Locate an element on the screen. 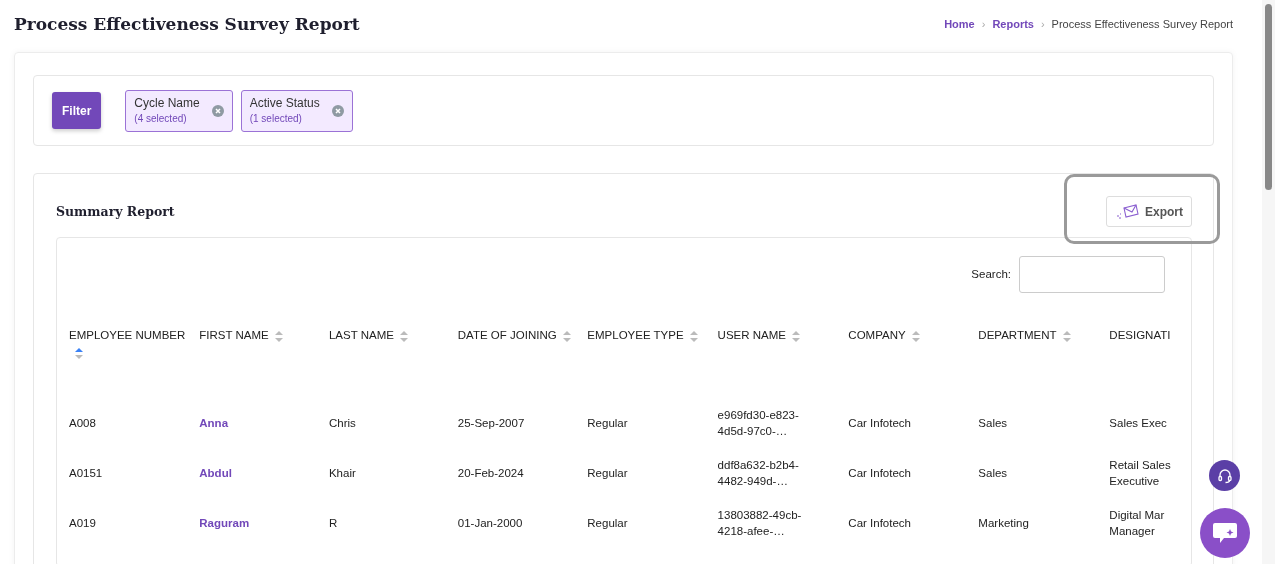  chat-icon is located at coordinates (1225, 533).